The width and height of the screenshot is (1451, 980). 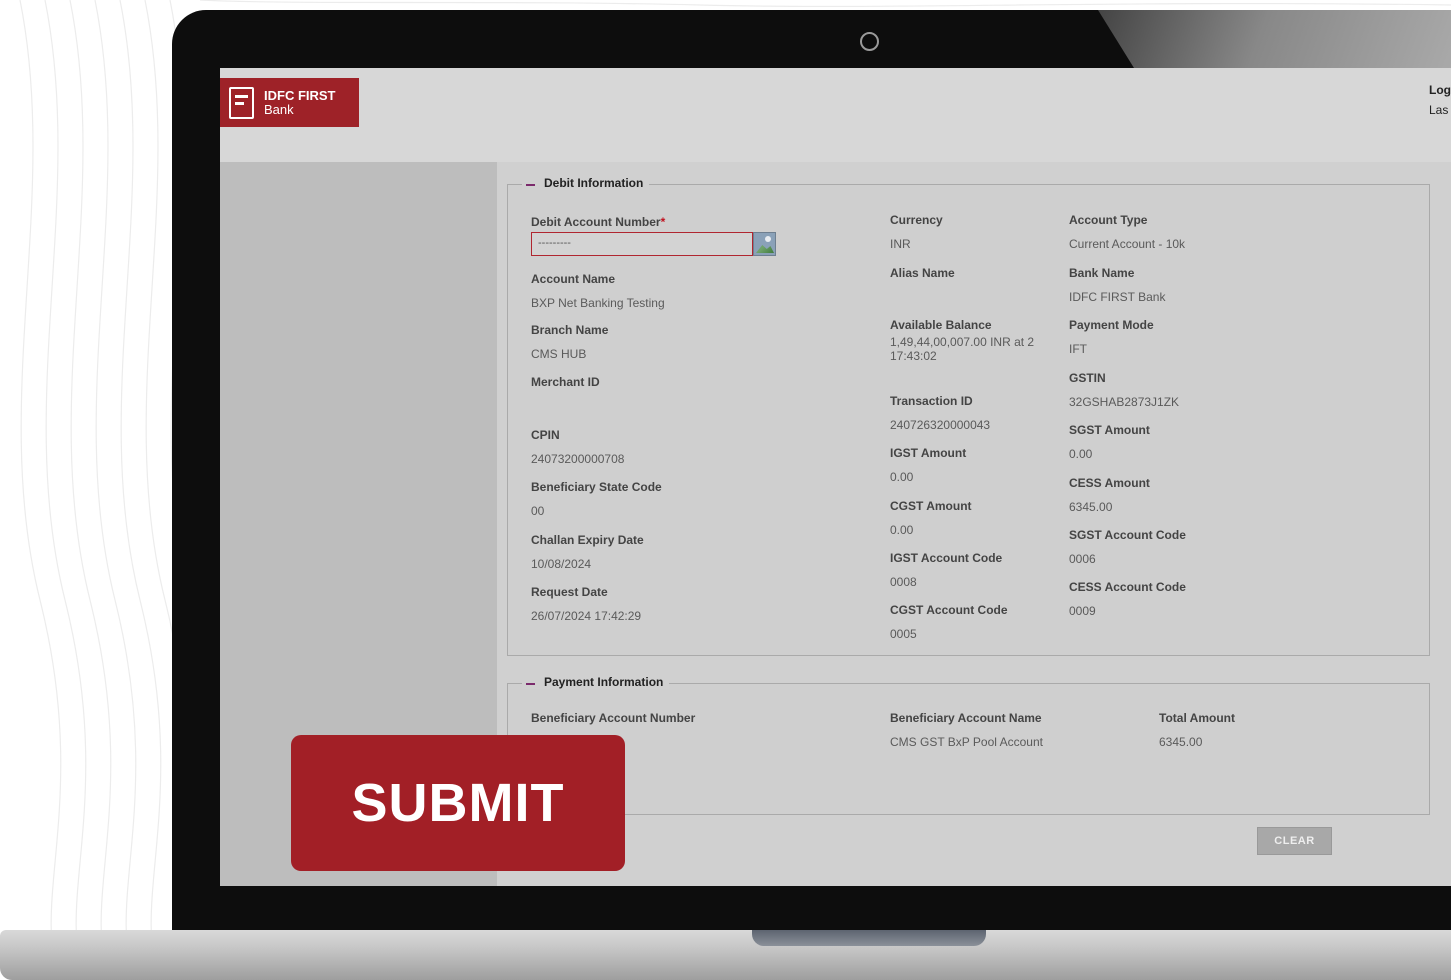 What do you see at coordinates (869, 938) in the screenshot?
I see `laptop-notch` at bounding box center [869, 938].